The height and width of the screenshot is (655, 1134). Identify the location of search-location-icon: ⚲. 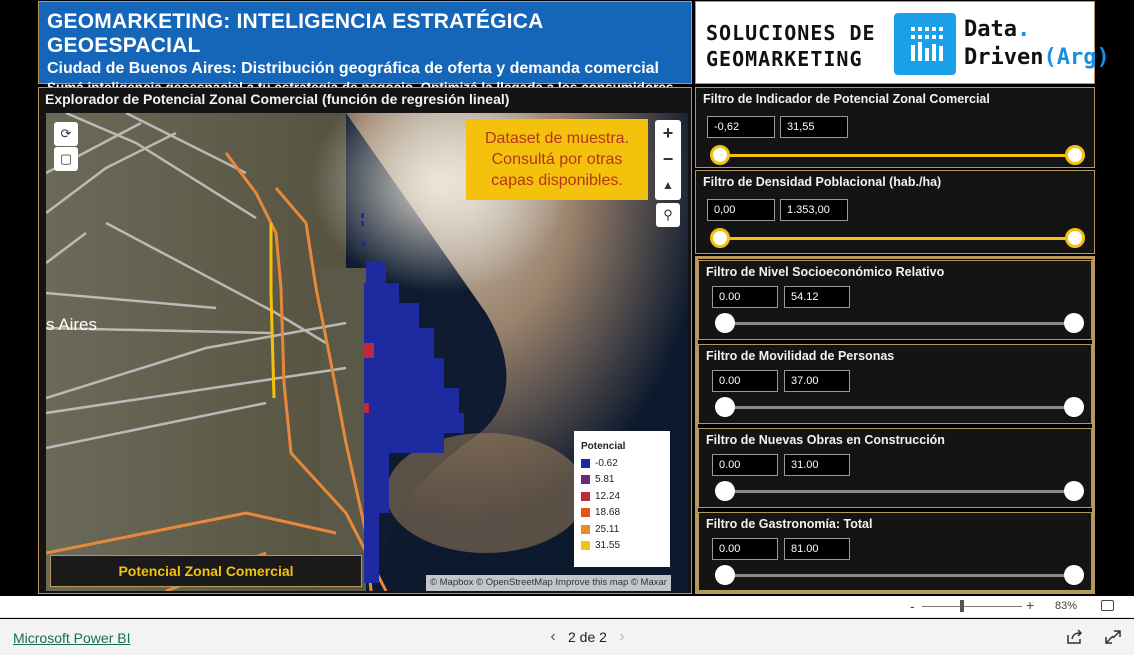
(668, 215).